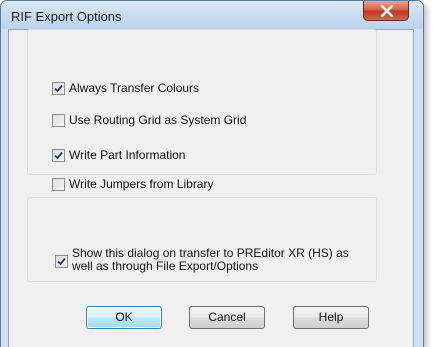  I want to click on use-routing-grid-label: Use Routing Grid as System Grid, so click(158, 120).